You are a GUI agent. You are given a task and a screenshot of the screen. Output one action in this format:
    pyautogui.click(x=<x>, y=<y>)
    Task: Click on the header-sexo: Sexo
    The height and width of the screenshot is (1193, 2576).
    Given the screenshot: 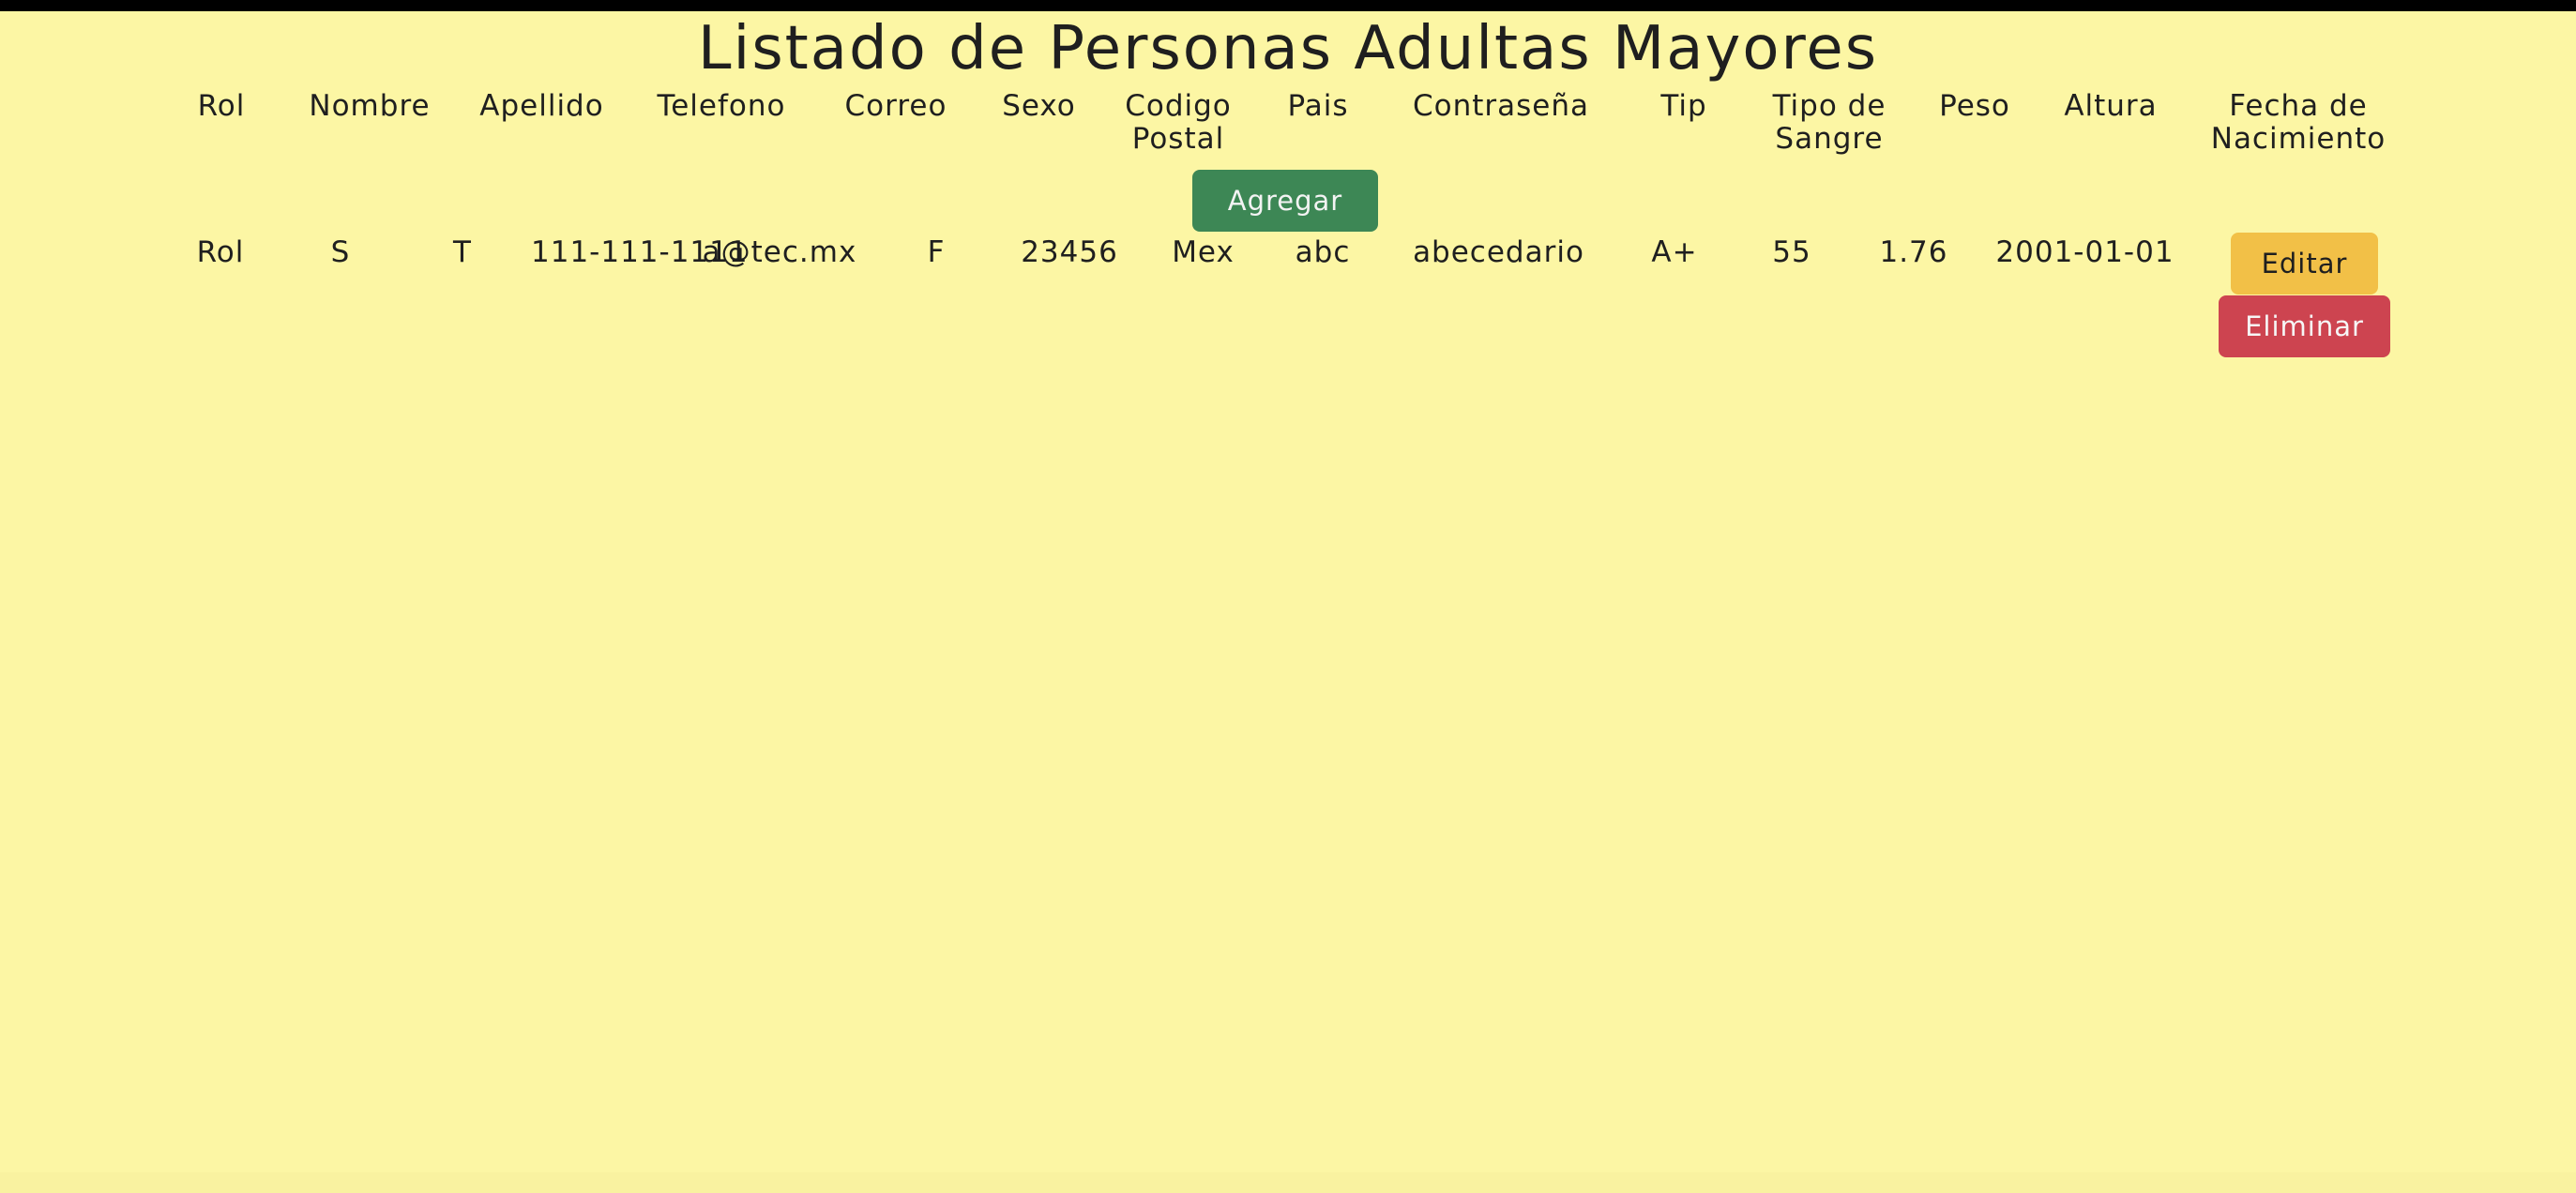 What is the action you would take?
    pyautogui.click(x=1039, y=106)
    